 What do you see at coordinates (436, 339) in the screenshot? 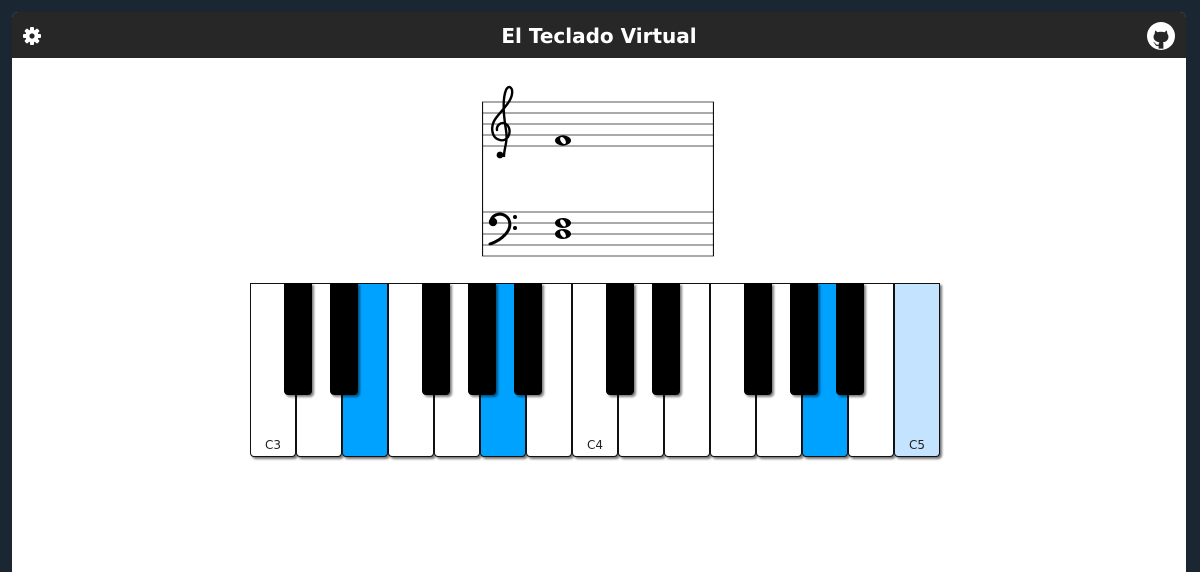
I see `black-key-f-sharp3` at bounding box center [436, 339].